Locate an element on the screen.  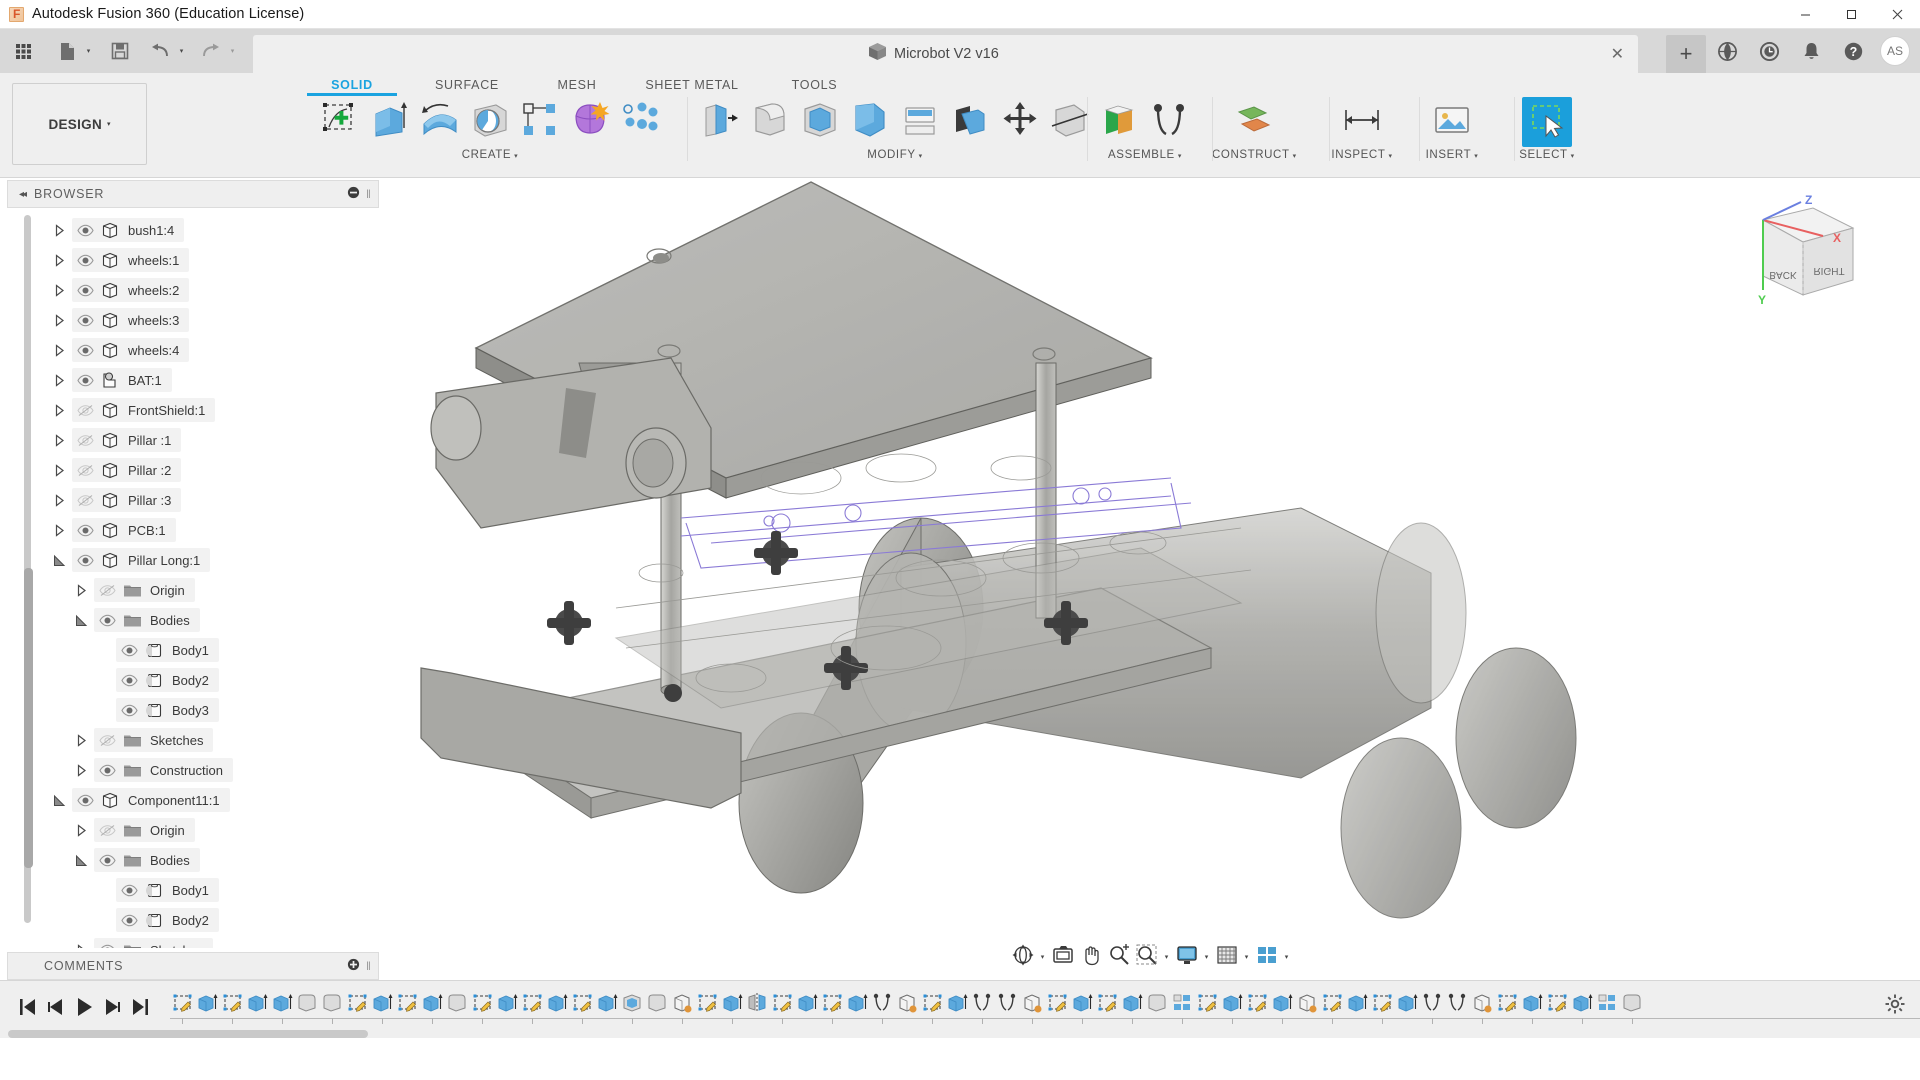
tree-row-pill: Sketches is located at coordinates (154, 943).